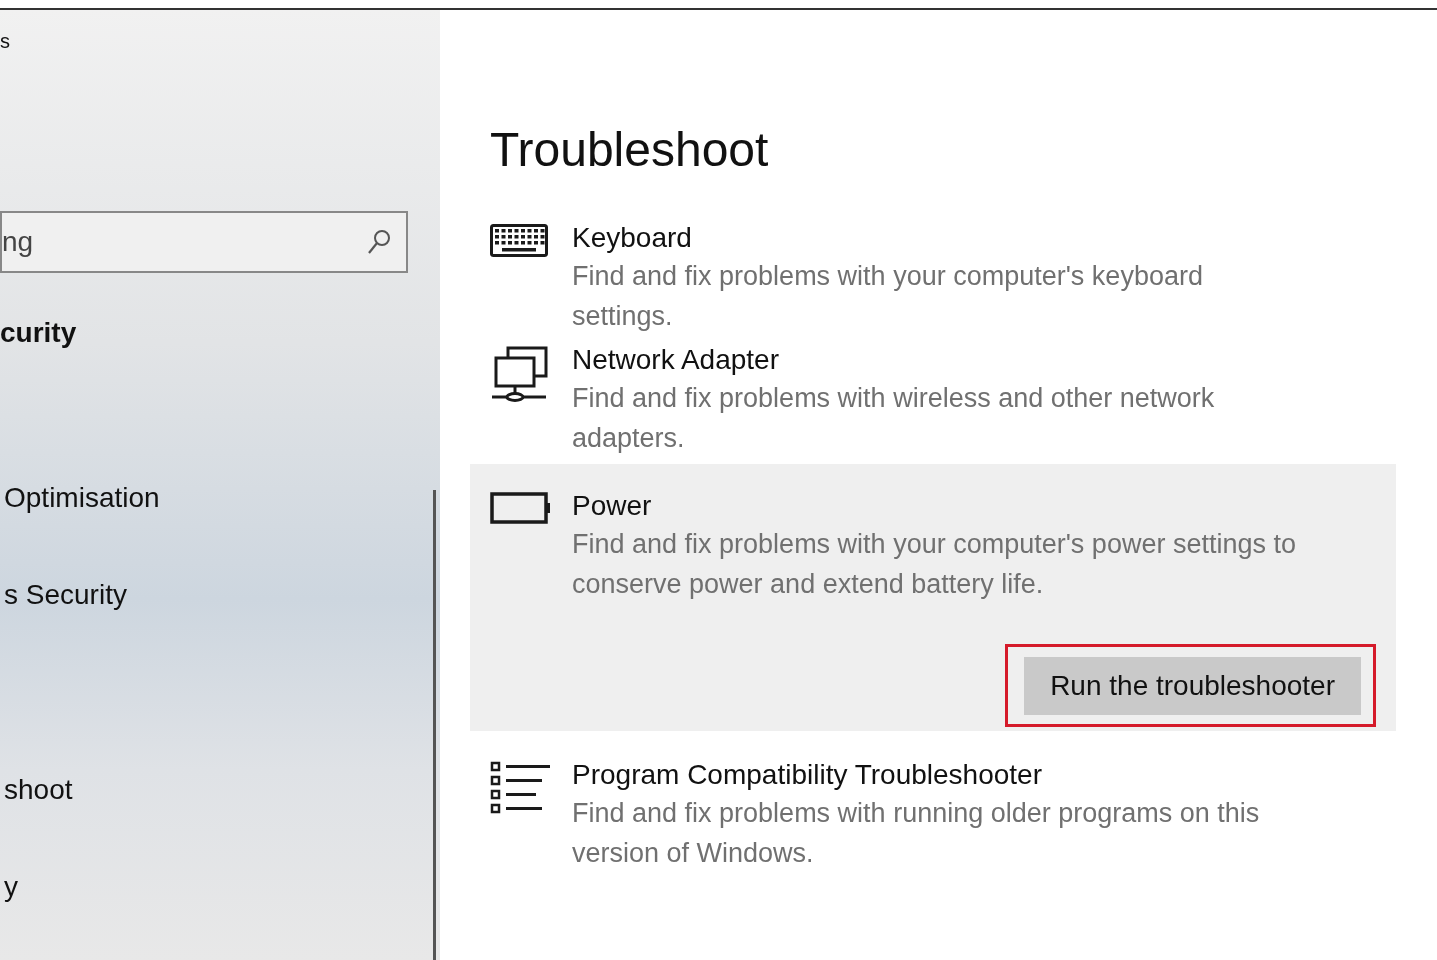 This screenshot has width=1437, height=960. I want to click on list-item: Network Adapter Find and fix problems with wireless and other network adapters., so click(933, 400).